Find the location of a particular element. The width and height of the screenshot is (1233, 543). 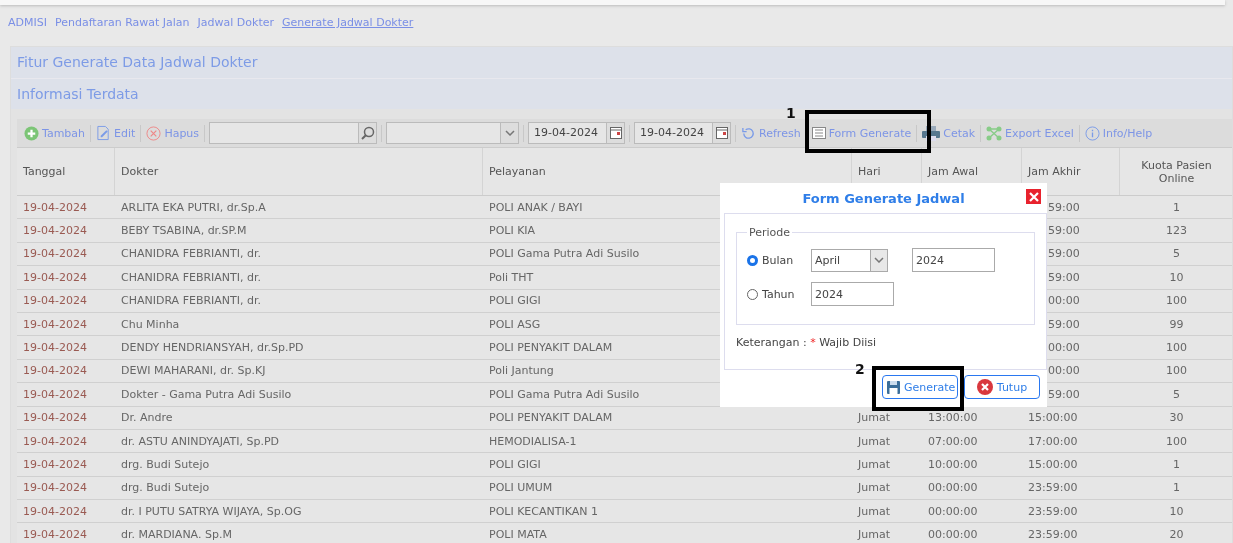

month-dropdown: April is located at coordinates (849, 260).